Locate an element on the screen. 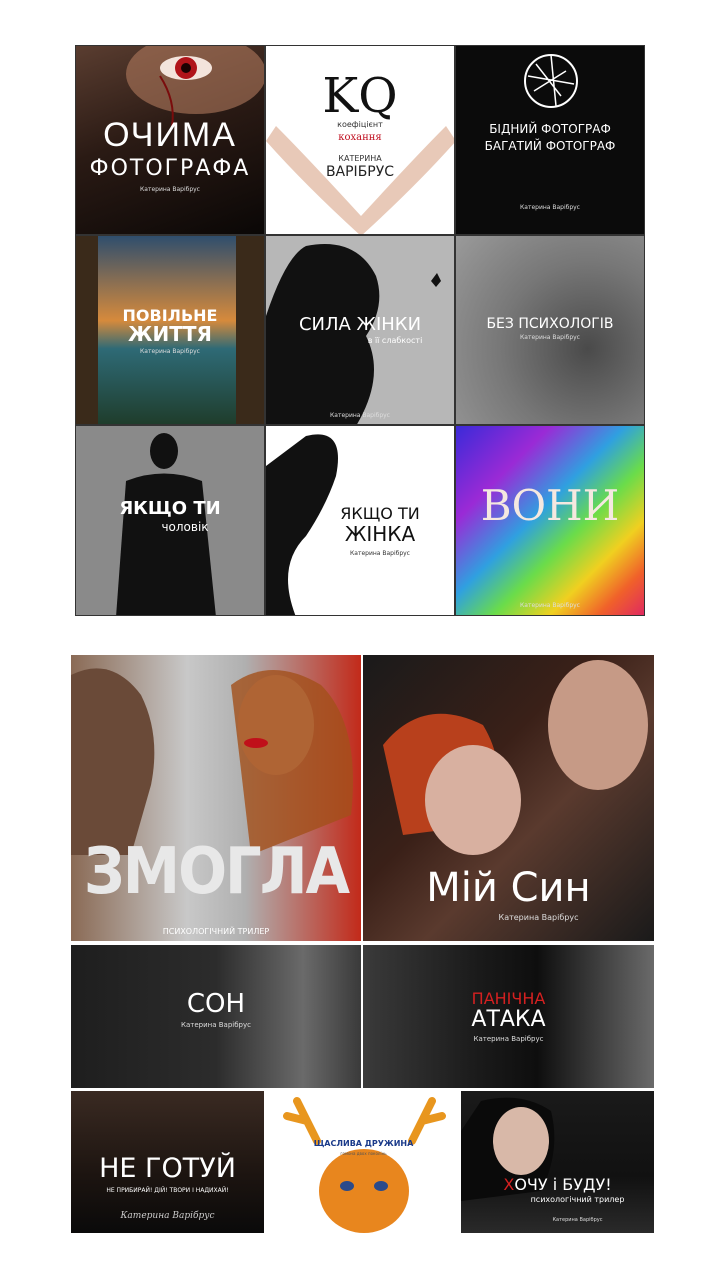  deer-illustration is located at coordinates (364, 1165).